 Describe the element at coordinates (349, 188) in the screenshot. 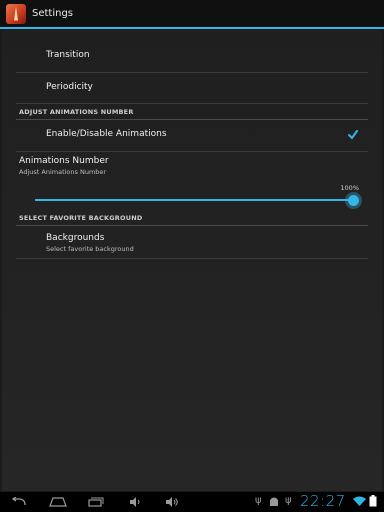

I see `slider-value: 100%` at that location.